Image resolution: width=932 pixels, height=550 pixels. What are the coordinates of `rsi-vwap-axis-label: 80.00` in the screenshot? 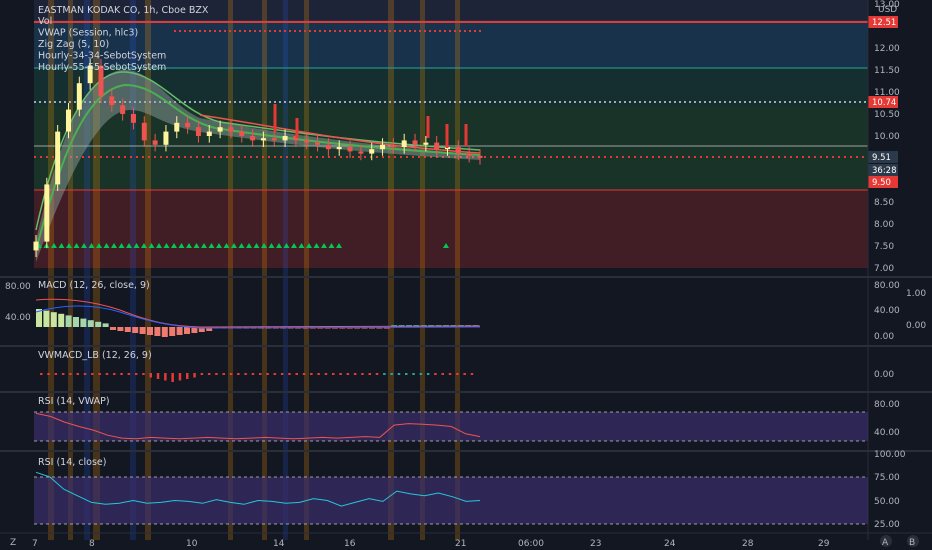 It's located at (887, 405).